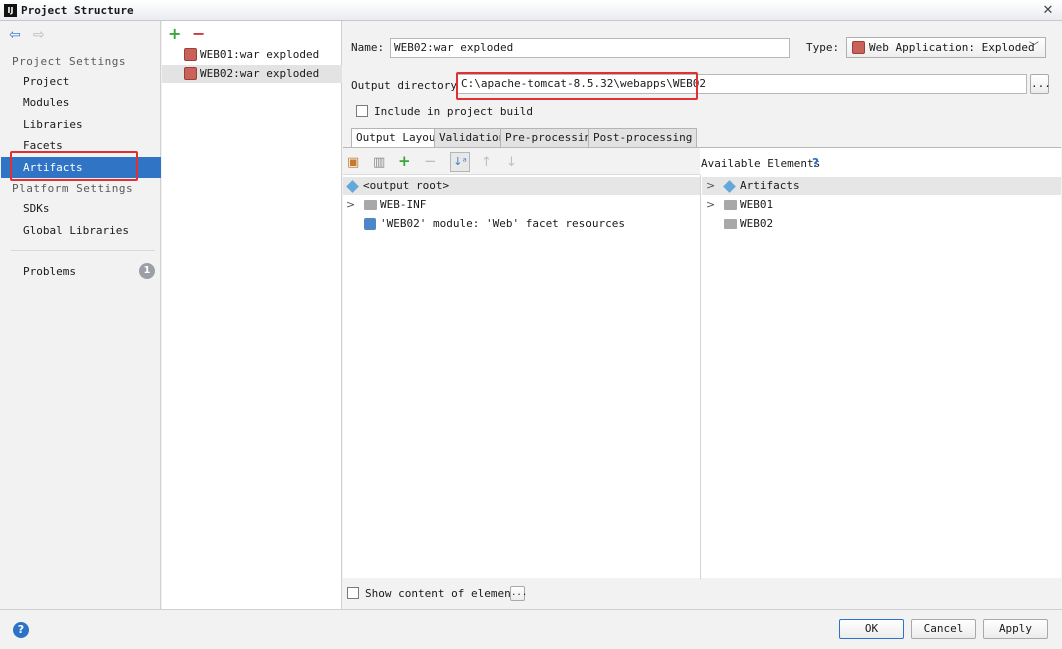  I want to click on sidebar-divider, so click(83, 250).